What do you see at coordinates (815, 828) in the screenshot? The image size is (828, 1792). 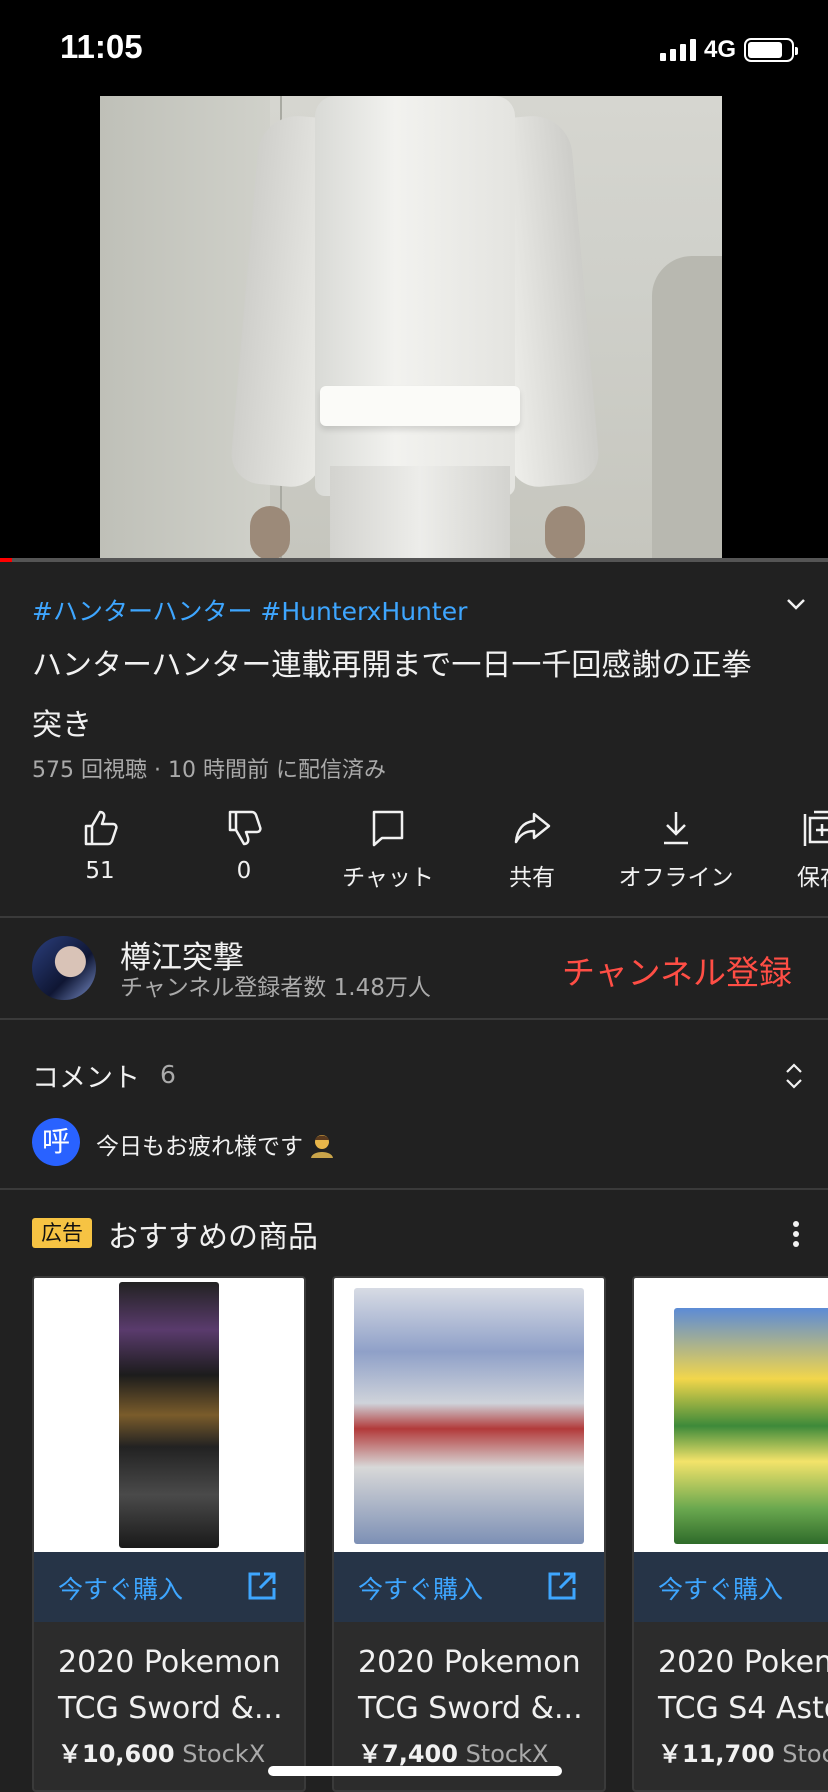 I see `save-playlist-icon` at bounding box center [815, 828].